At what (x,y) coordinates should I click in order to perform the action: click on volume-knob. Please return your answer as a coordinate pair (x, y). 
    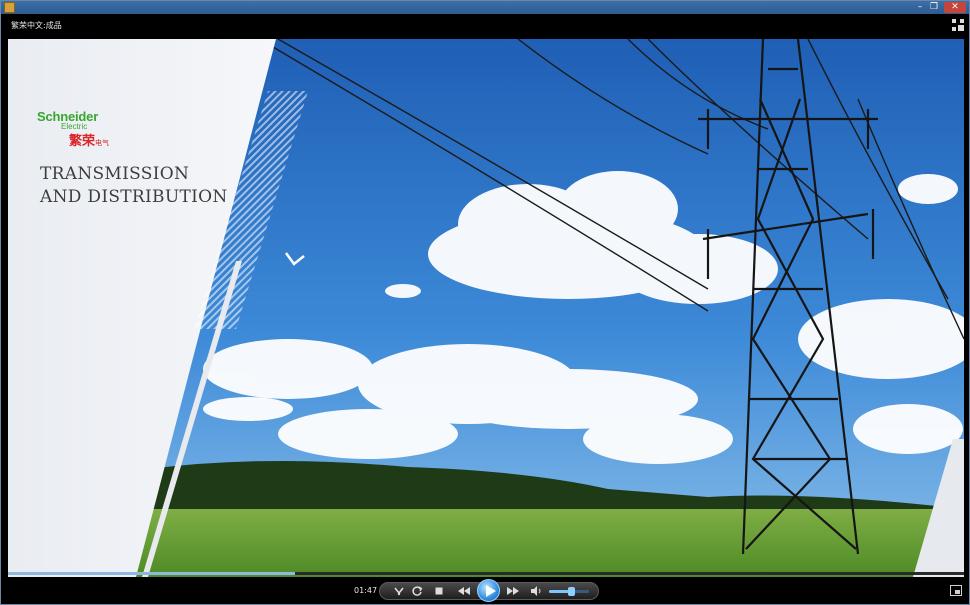
    Looking at the image, I should click on (571, 591).